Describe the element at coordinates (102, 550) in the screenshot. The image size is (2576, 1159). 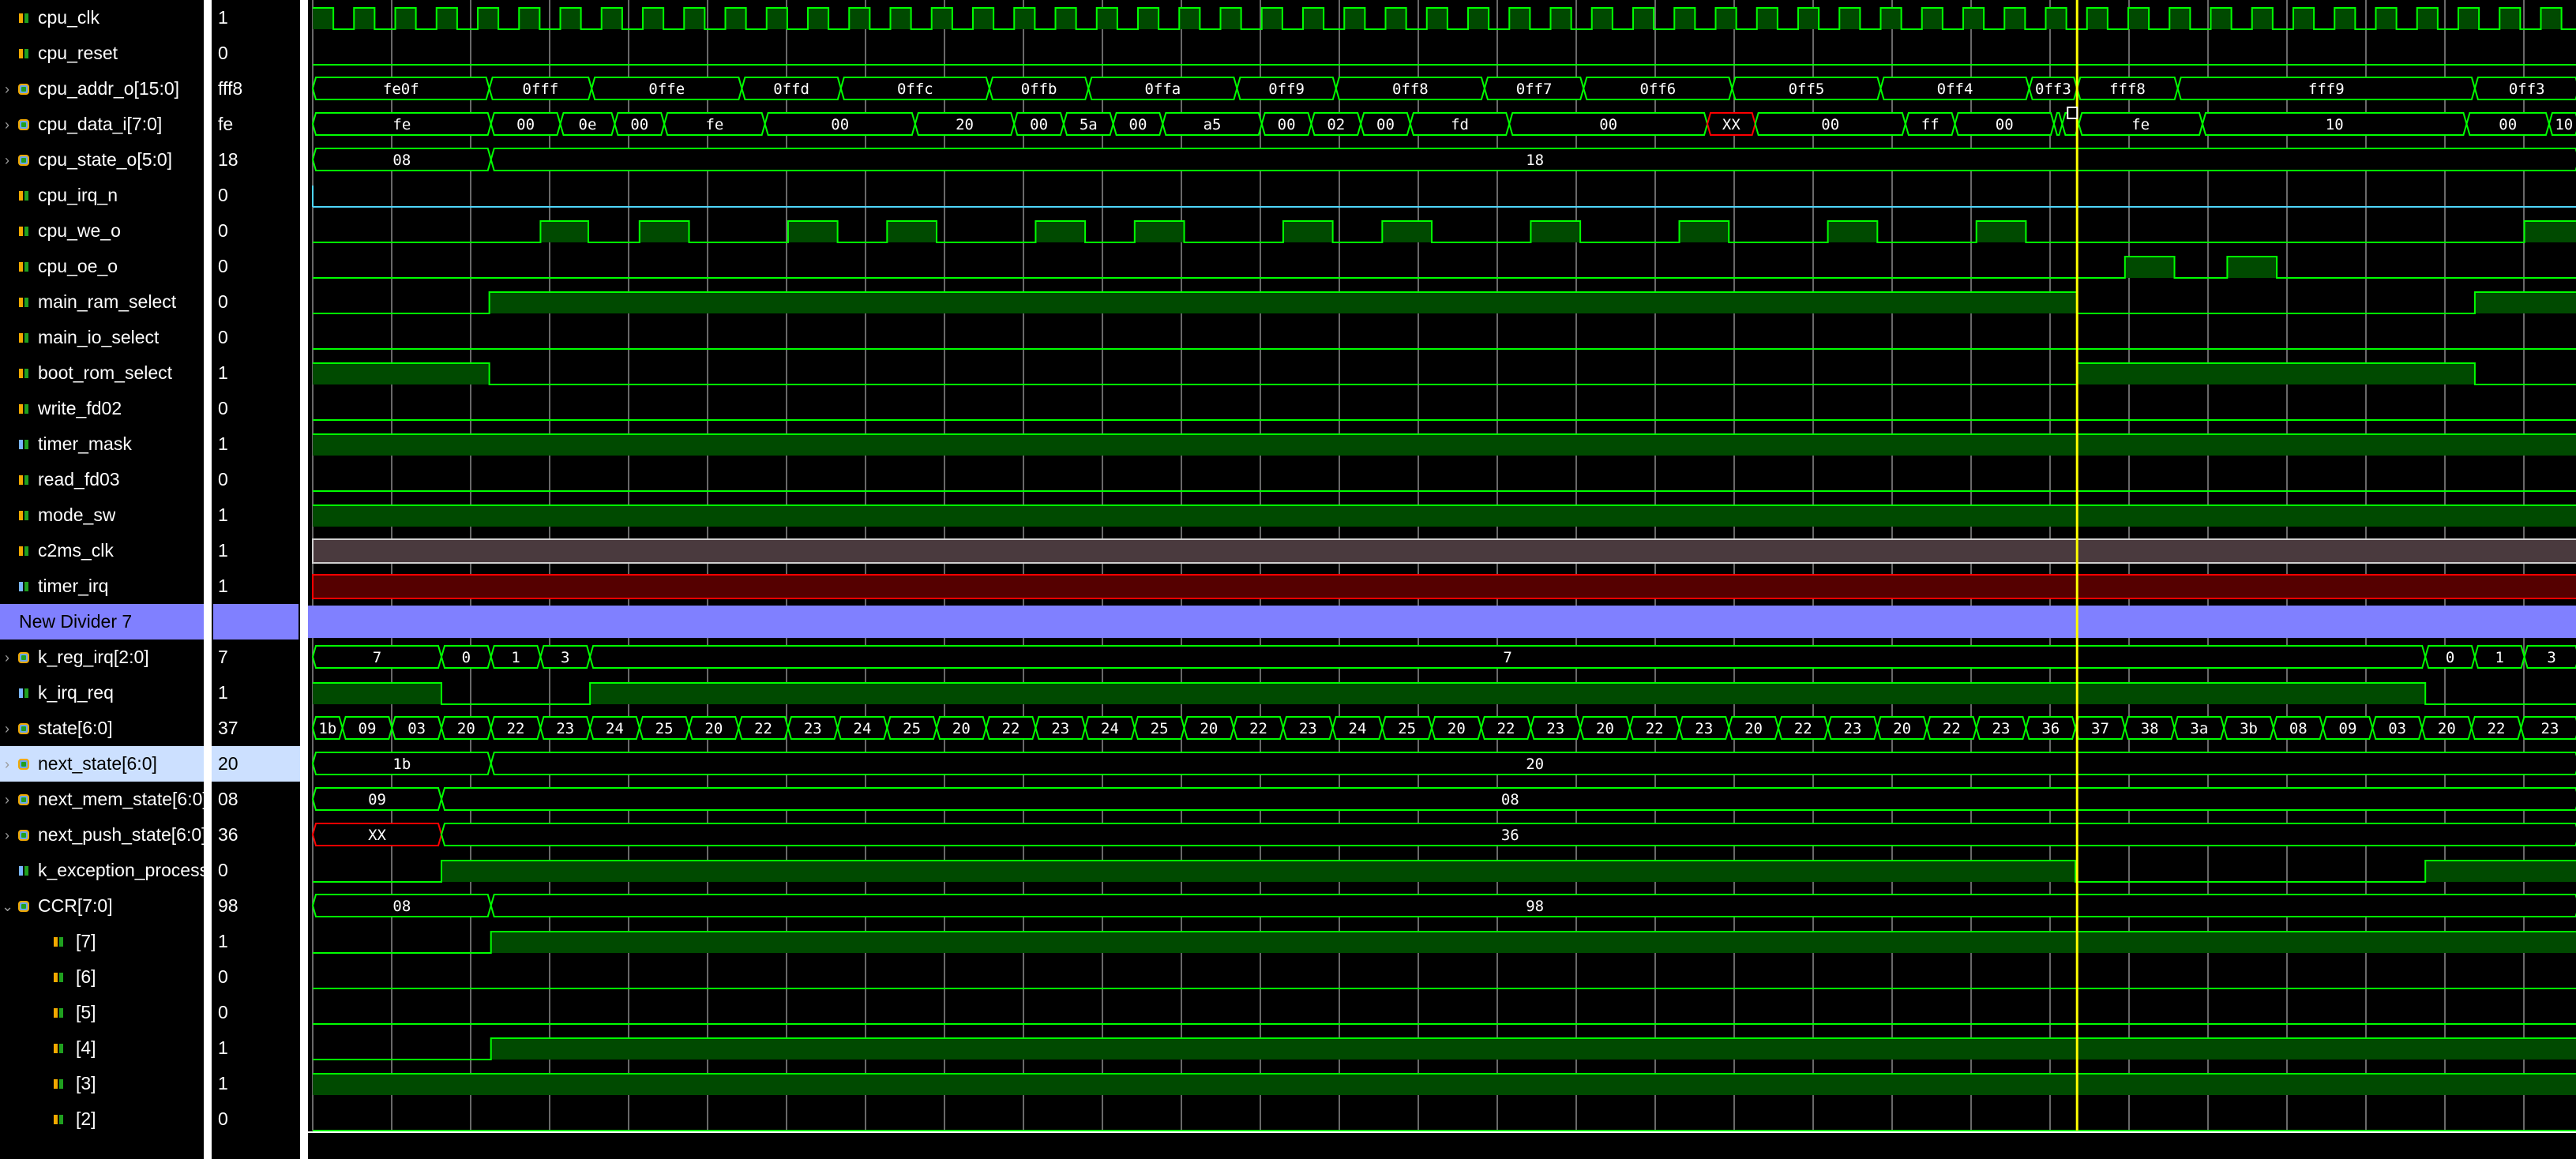
I see `signal-row-c2ms-clk: c2ms_clk` at that location.